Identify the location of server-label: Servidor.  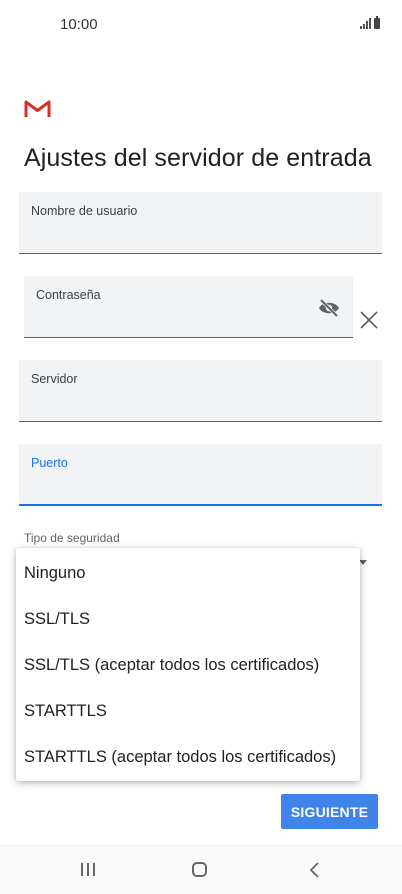
(54, 379).